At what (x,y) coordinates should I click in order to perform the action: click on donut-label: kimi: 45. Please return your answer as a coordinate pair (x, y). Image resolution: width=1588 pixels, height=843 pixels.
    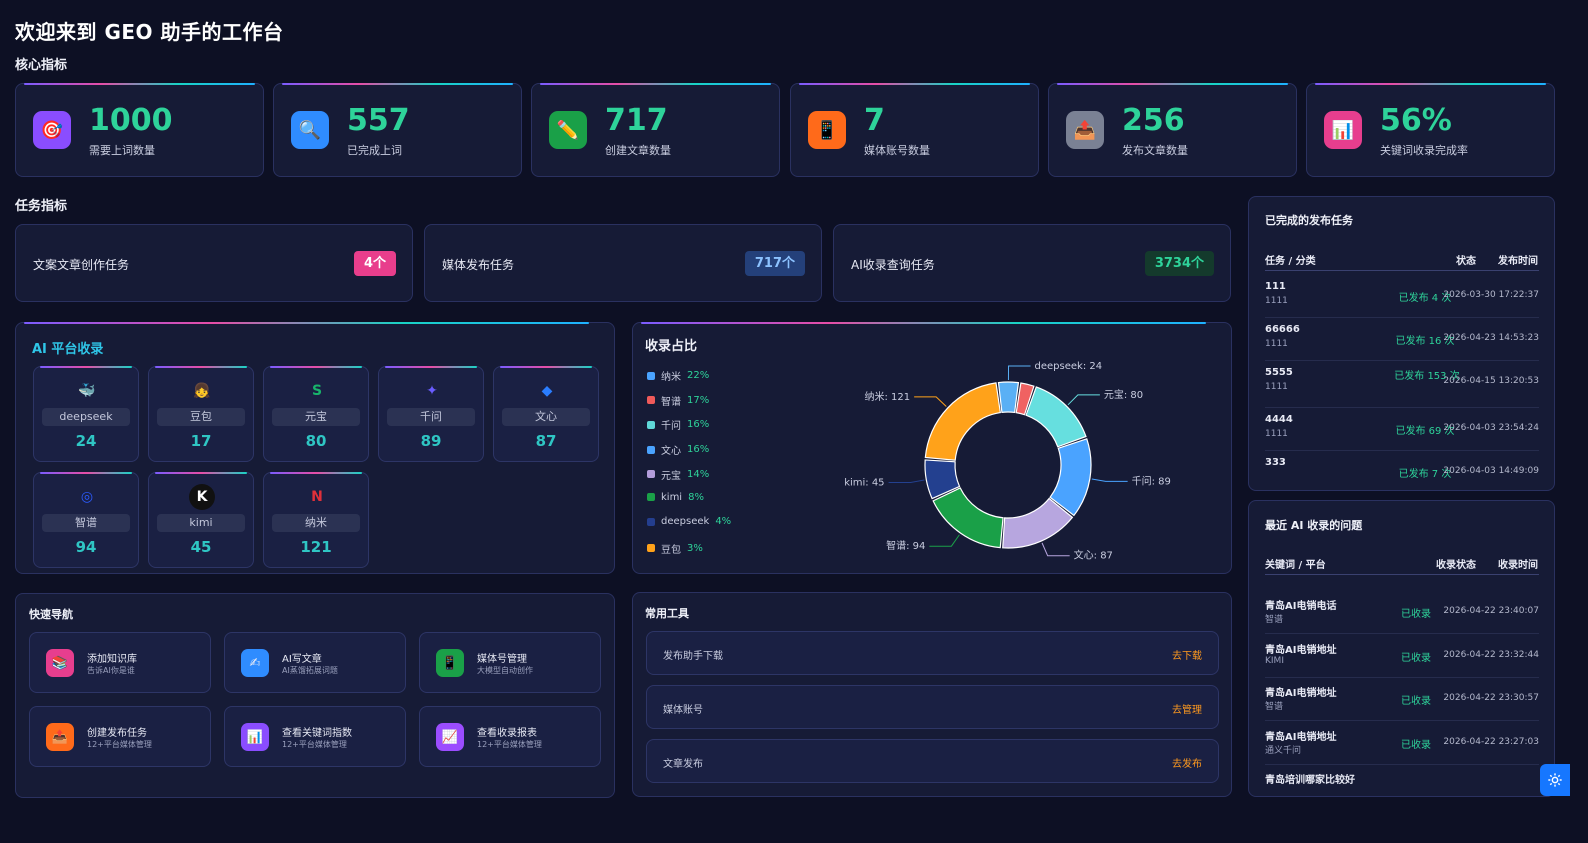
    Looking at the image, I should click on (864, 483).